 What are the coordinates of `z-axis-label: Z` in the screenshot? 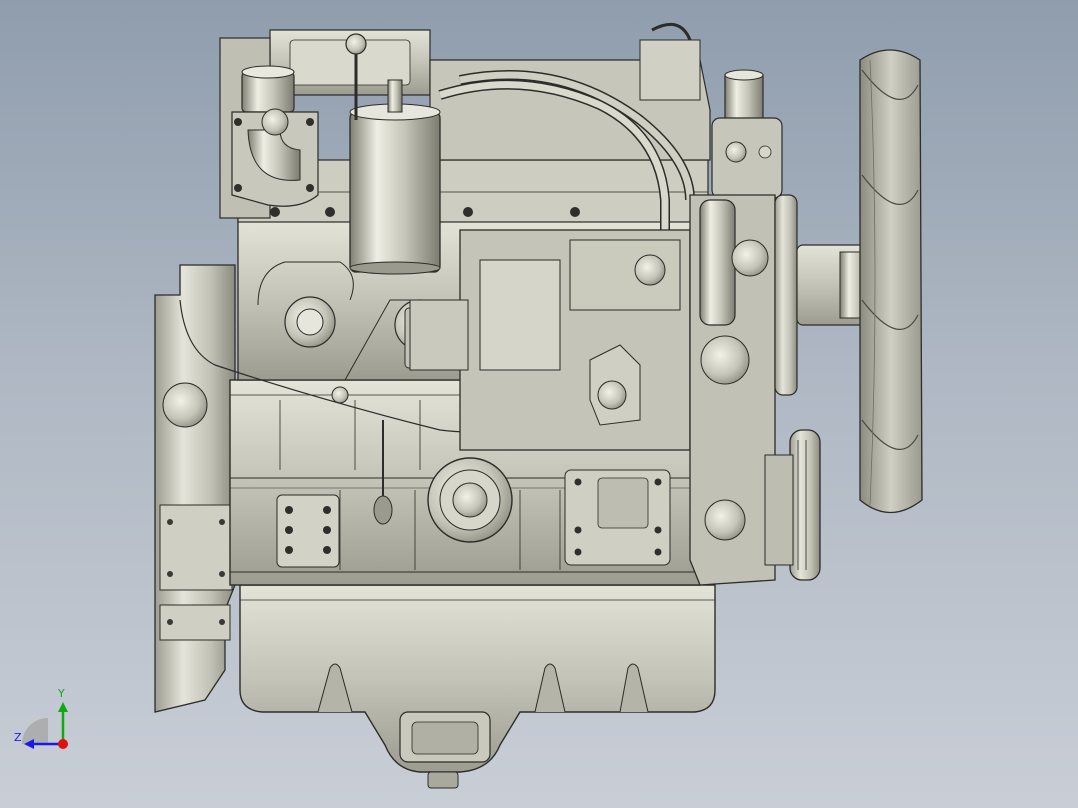 It's located at (18, 737).